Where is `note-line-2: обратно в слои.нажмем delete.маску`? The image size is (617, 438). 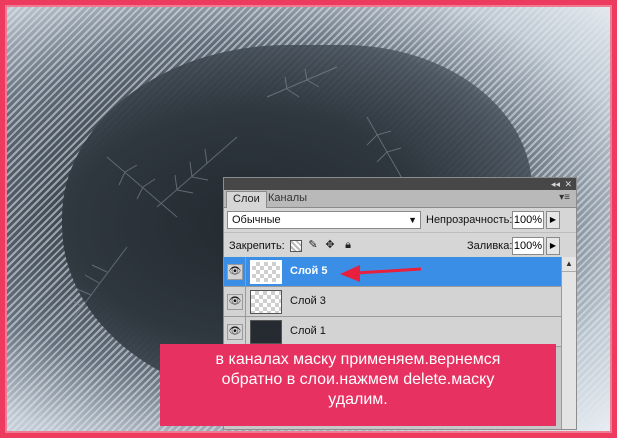 note-line-2: обратно в слои.нажмем delete.маску is located at coordinates (358, 379).